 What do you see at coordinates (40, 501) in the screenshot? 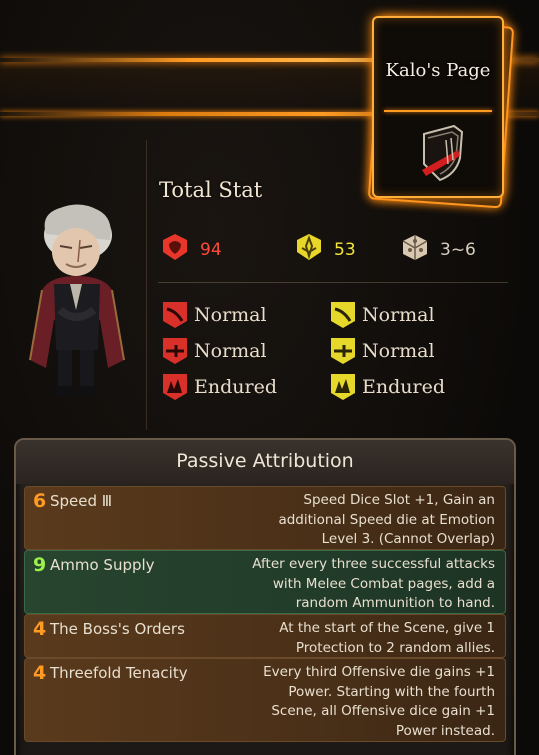
I see `passive-cost: 6` at bounding box center [40, 501].